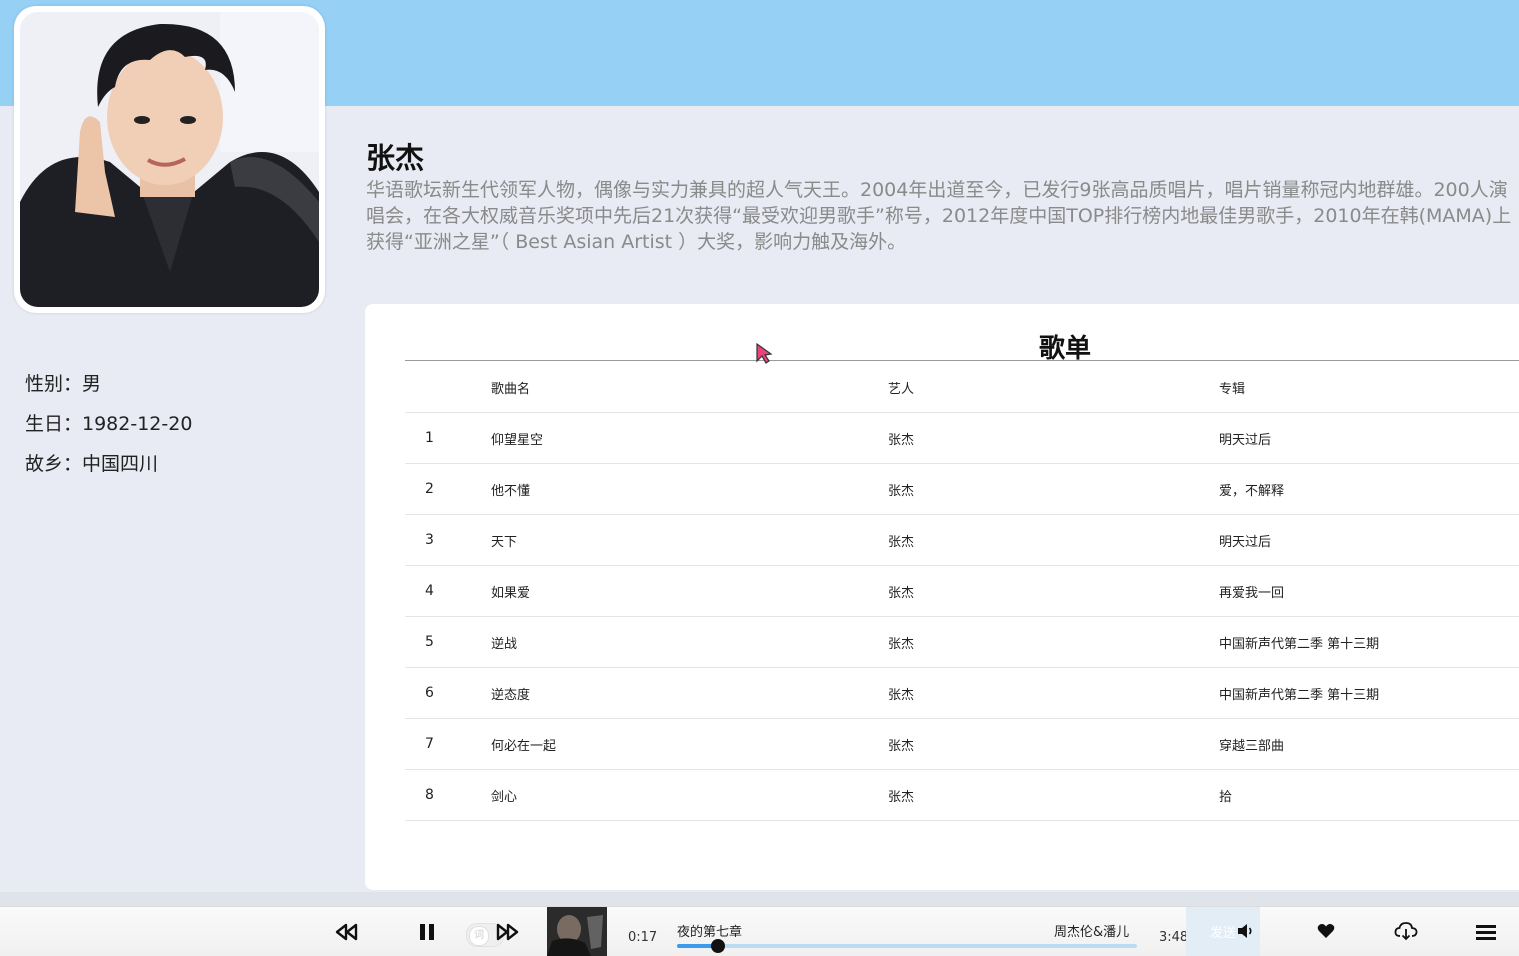 This screenshot has height=956, width=1519. Describe the element at coordinates (907, 946) in the screenshot. I see `progress-bar` at that location.